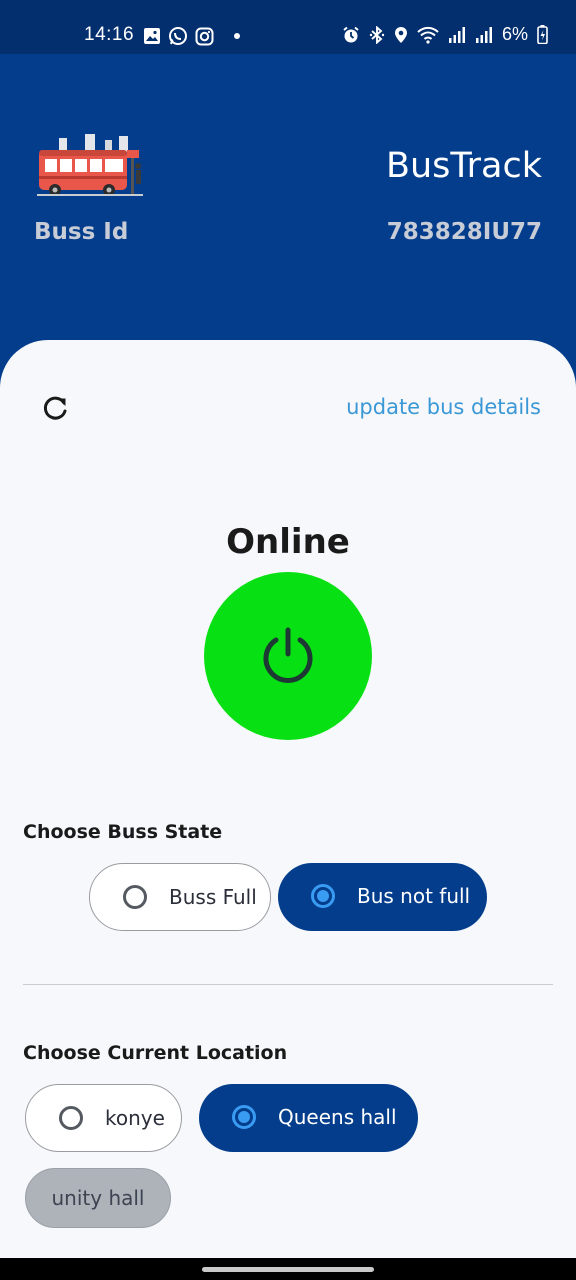 The image size is (576, 1280). What do you see at coordinates (542, 34) in the screenshot?
I see `battery-icon` at bounding box center [542, 34].